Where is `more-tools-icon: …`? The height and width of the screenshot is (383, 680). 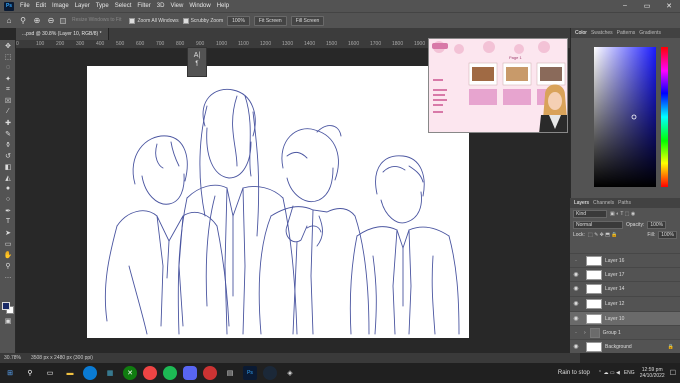 more-tools-icon: … is located at coordinates (8, 276).